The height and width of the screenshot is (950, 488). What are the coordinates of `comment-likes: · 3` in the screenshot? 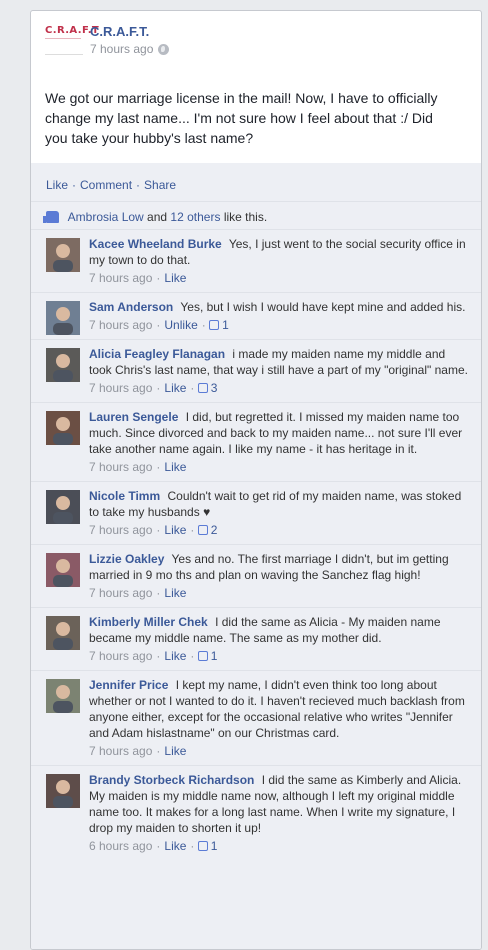 It's located at (203, 388).